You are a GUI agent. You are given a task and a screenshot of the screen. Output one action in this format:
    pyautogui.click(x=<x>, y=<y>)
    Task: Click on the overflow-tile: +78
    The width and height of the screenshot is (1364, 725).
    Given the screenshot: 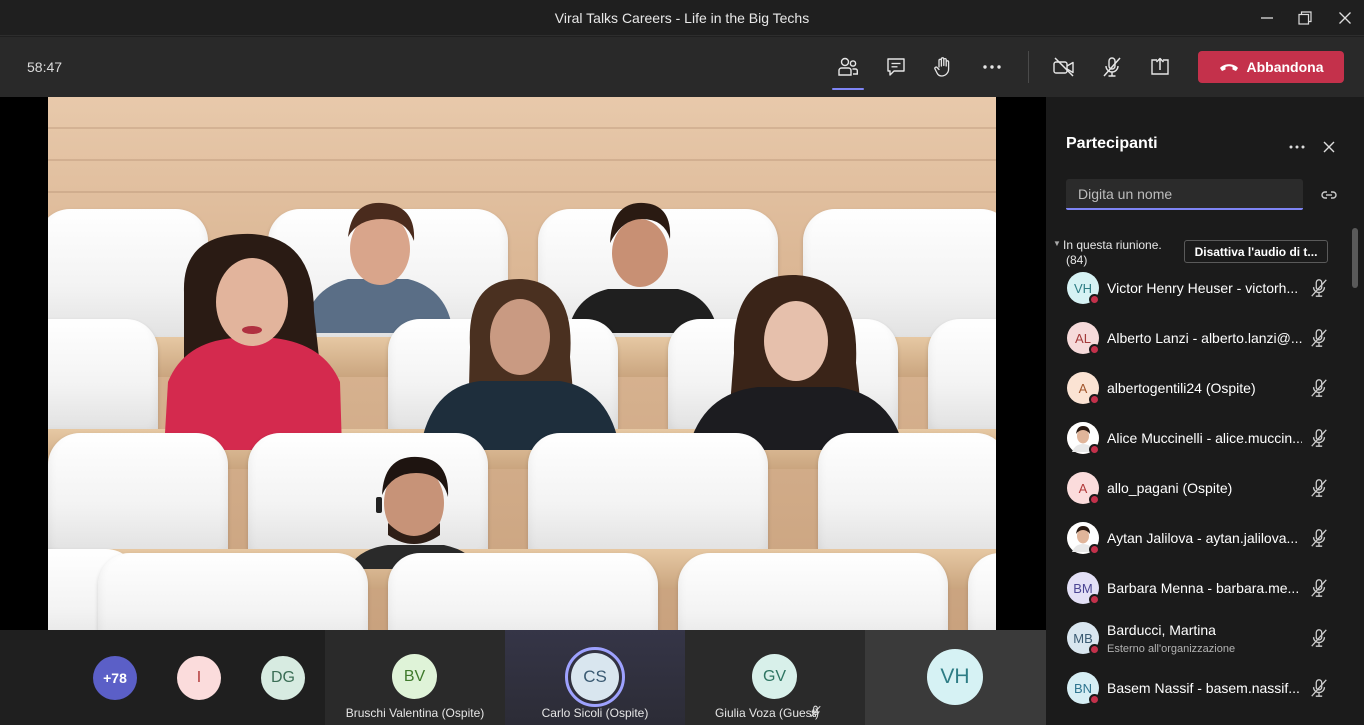 What is the action you would take?
    pyautogui.click(x=115, y=677)
    